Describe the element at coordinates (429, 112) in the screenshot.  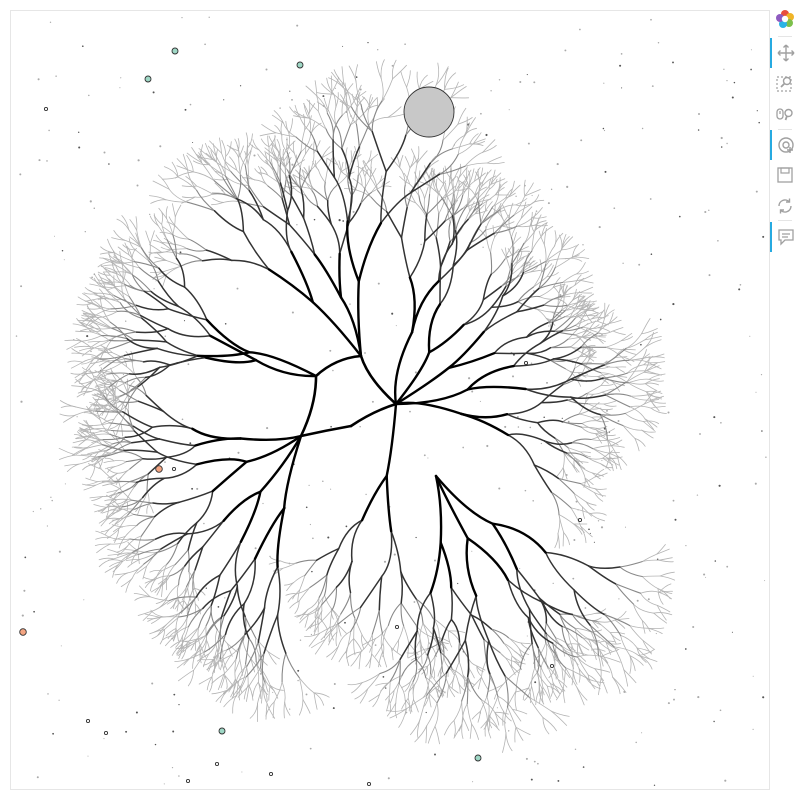
I see `large-node-marker` at that location.